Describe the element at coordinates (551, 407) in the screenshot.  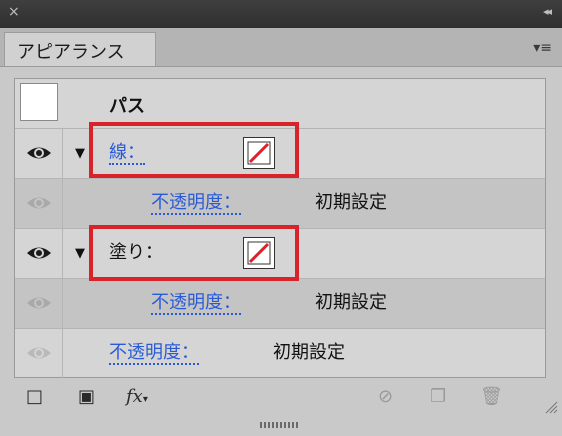
I see `resize-corner-icon` at that location.